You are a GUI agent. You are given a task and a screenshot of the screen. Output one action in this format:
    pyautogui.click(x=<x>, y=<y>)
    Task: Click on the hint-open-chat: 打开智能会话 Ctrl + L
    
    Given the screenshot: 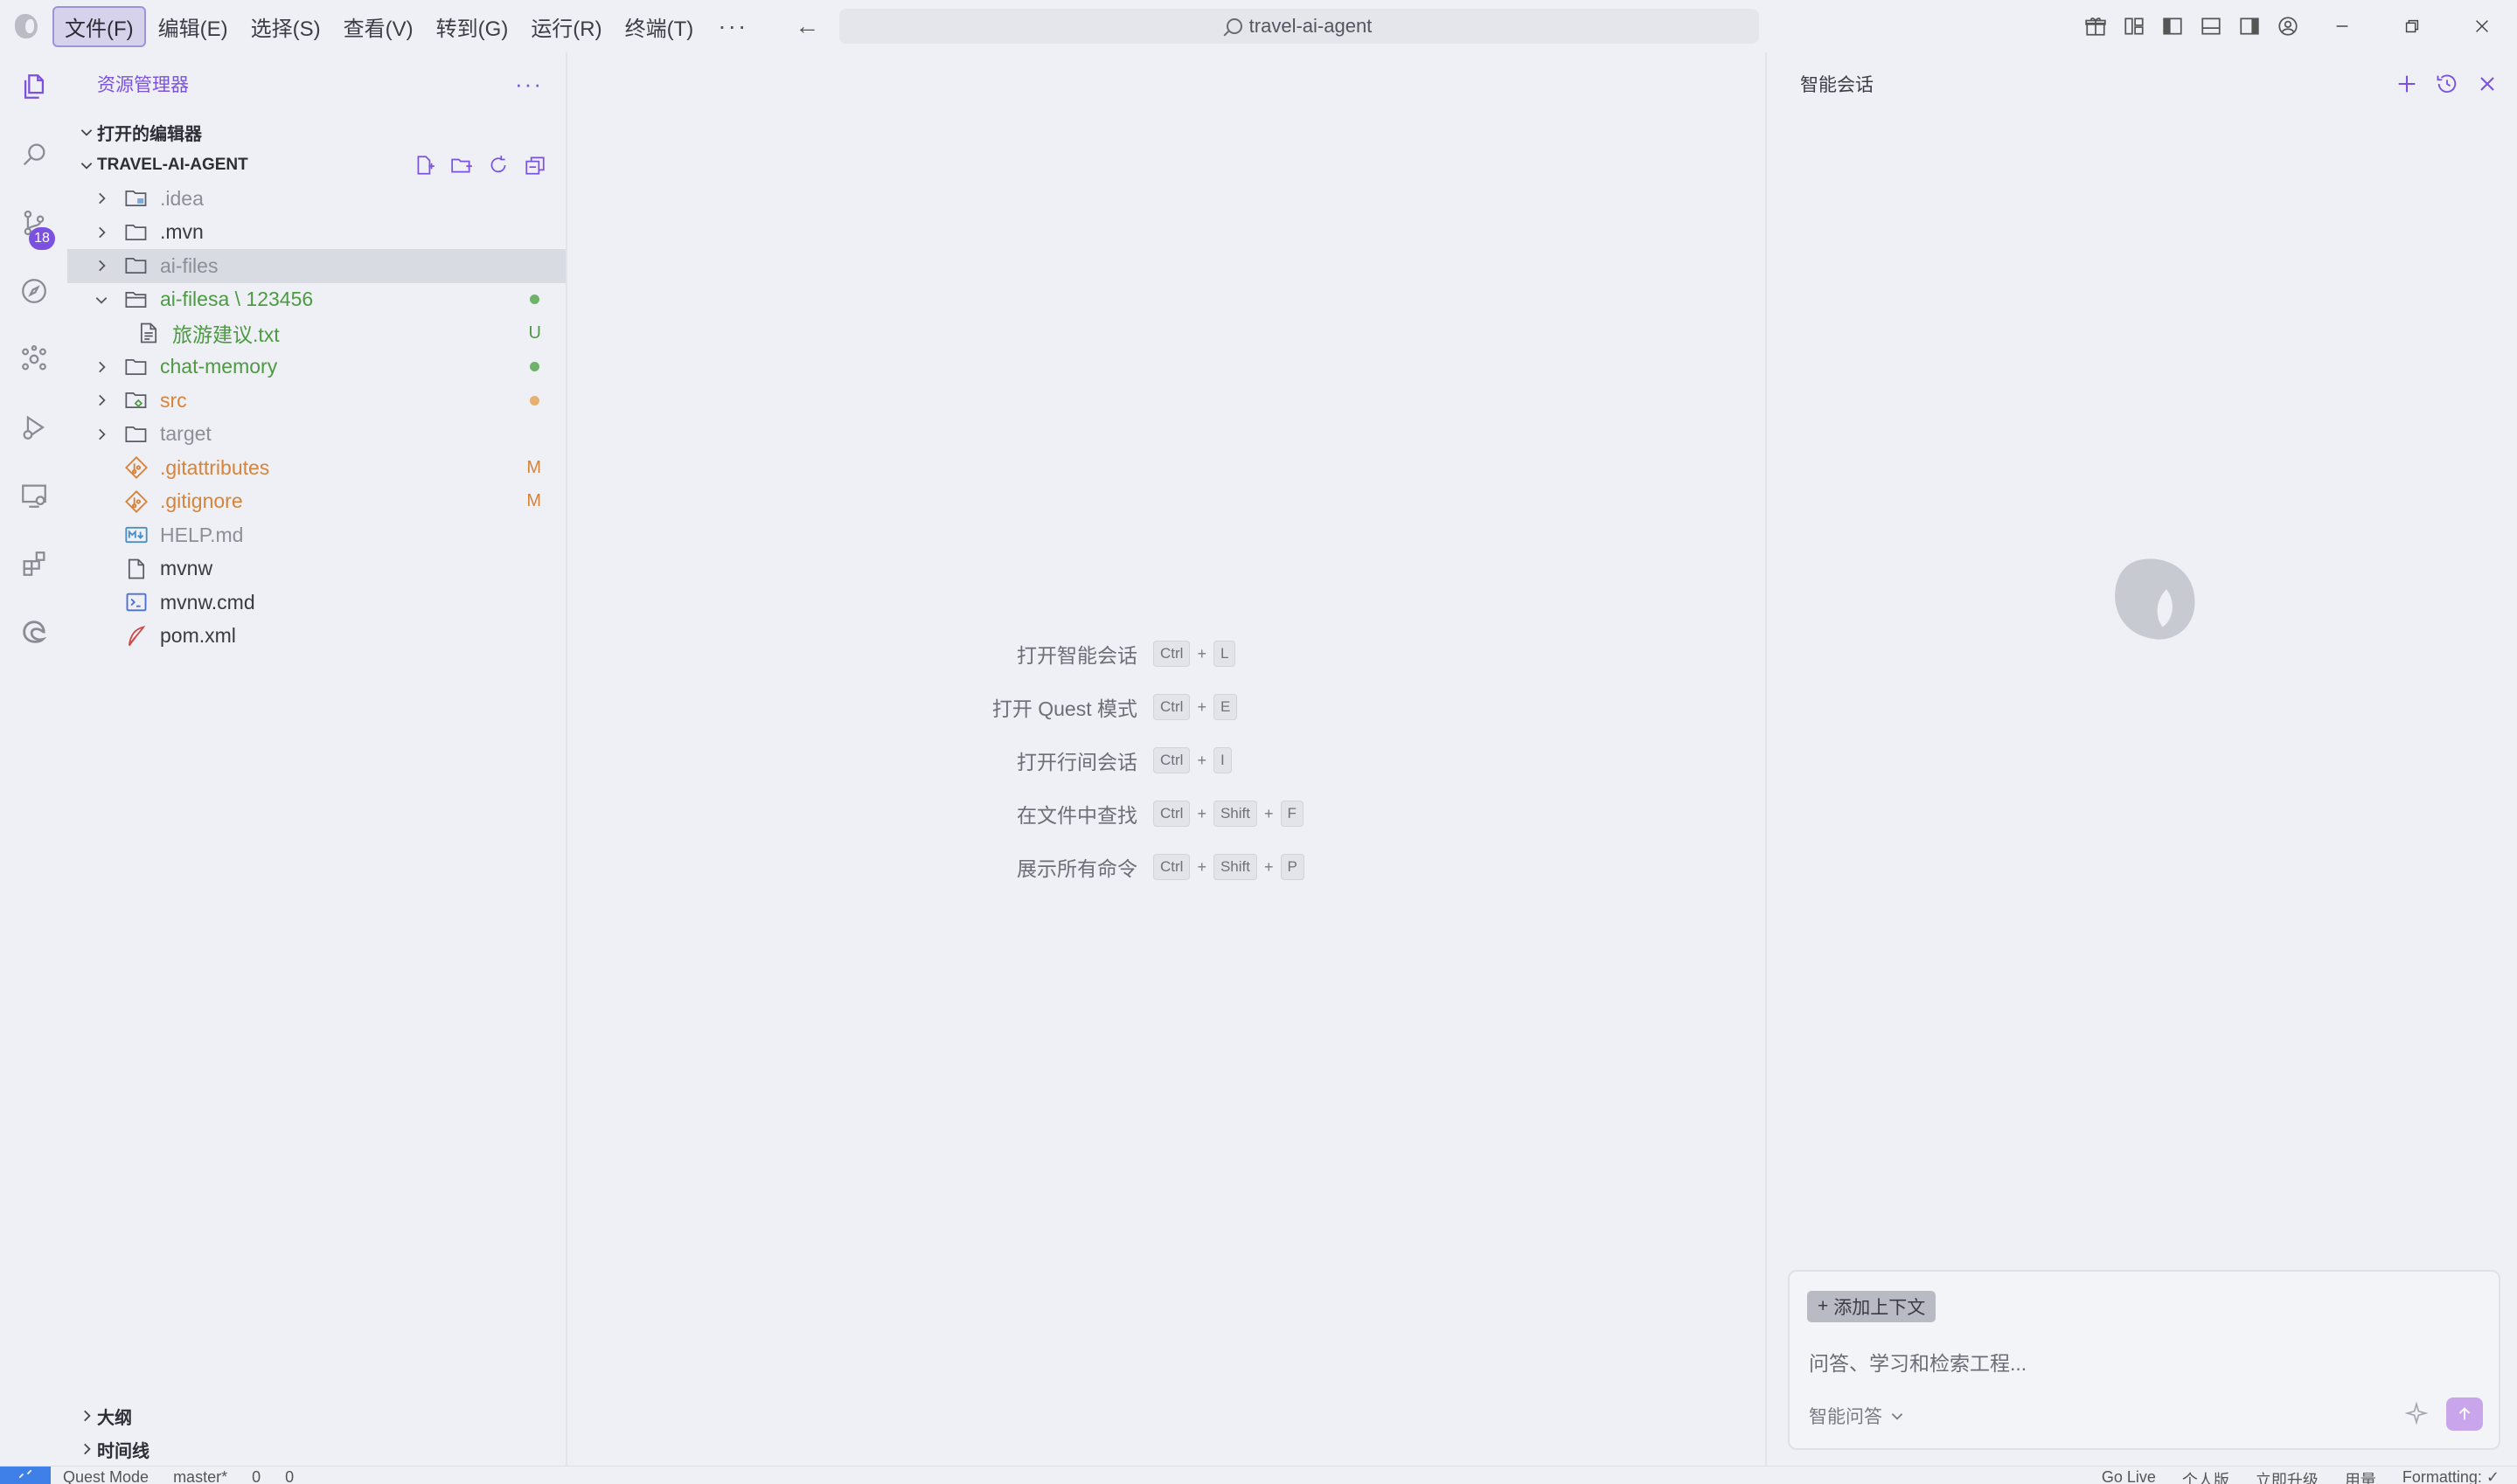 What is the action you would take?
    pyautogui.click(x=1002, y=653)
    